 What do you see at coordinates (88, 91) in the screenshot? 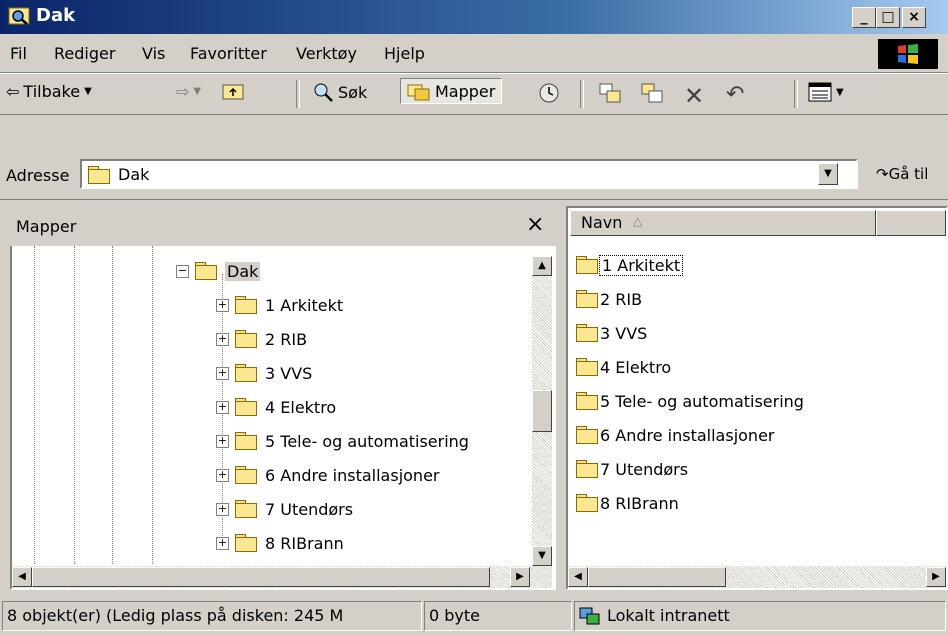
I see `back-dropdown-icon: ▼` at bounding box center [88, 91].